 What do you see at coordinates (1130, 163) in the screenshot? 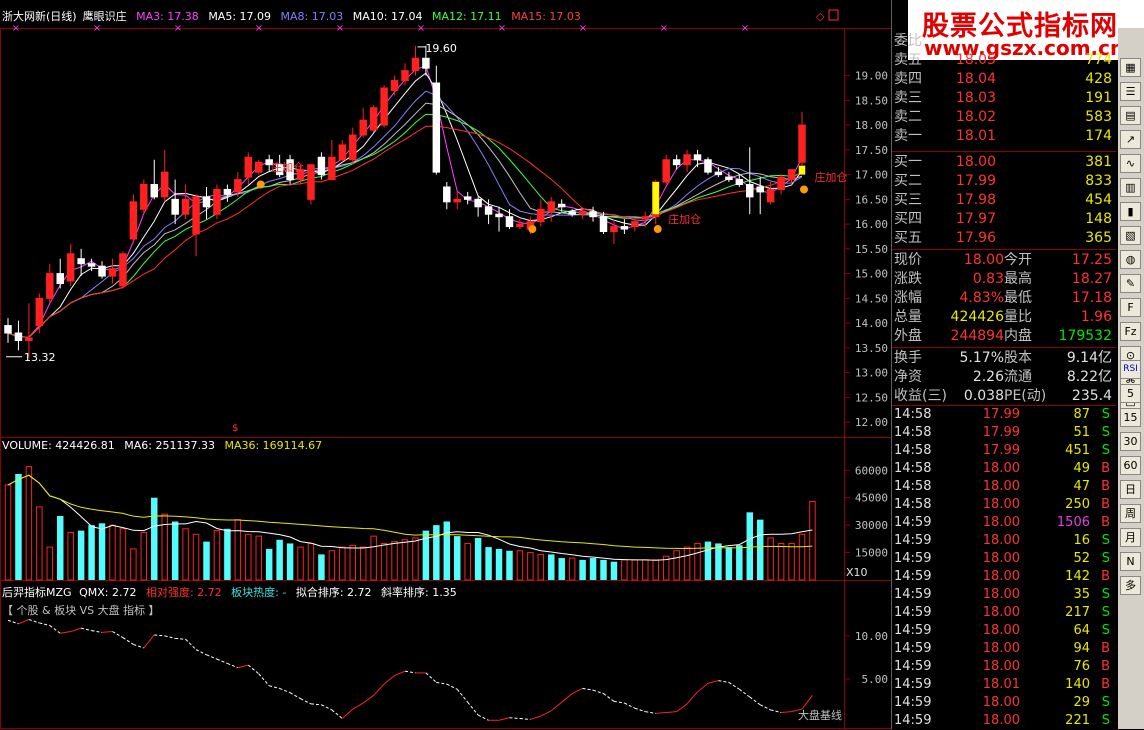
I see `line-icon: ∿` at bounding box center [1130, 163].